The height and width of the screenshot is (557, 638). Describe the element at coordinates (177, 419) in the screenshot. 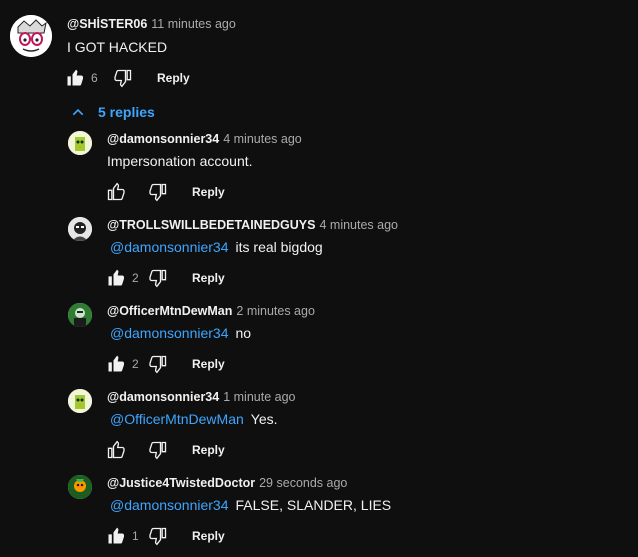

I see `mention-link: @OfficerMtnDewMan` at that location.